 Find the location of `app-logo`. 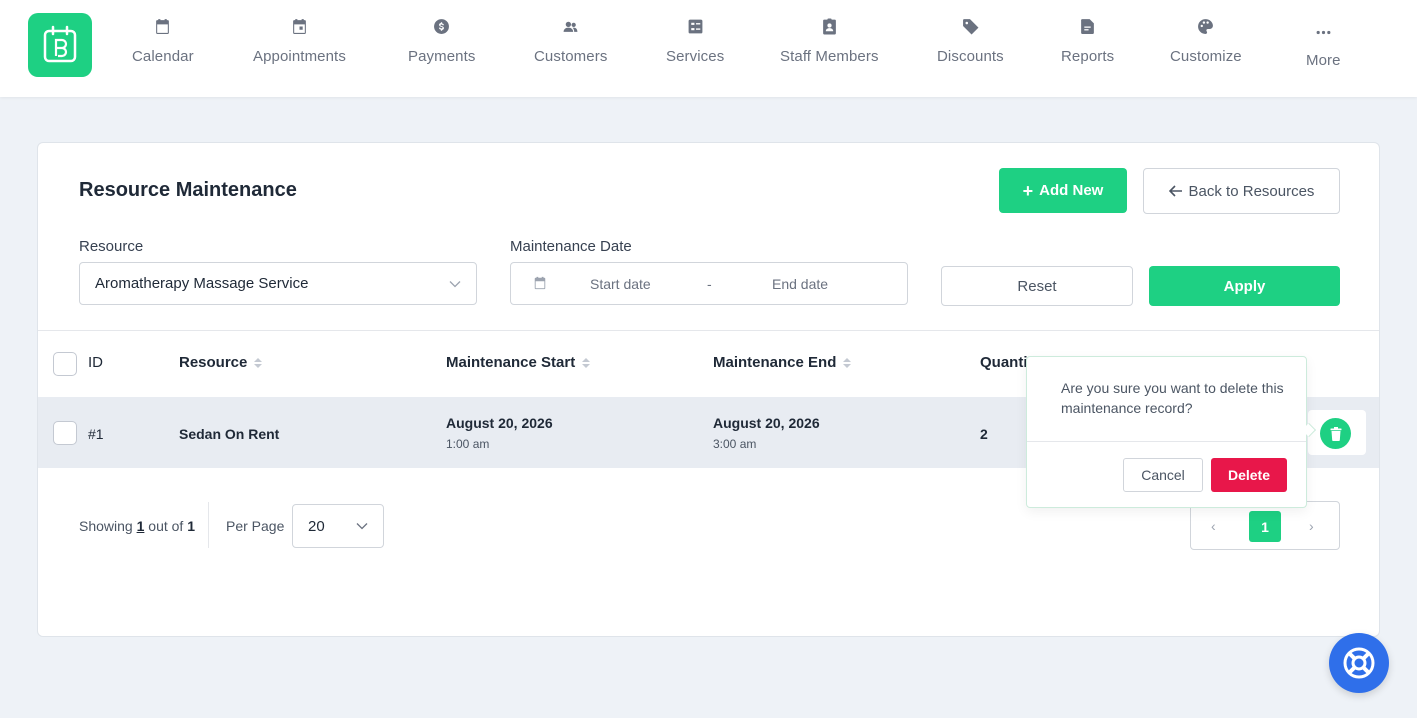

app-logo is located at coordinates (60, 45).